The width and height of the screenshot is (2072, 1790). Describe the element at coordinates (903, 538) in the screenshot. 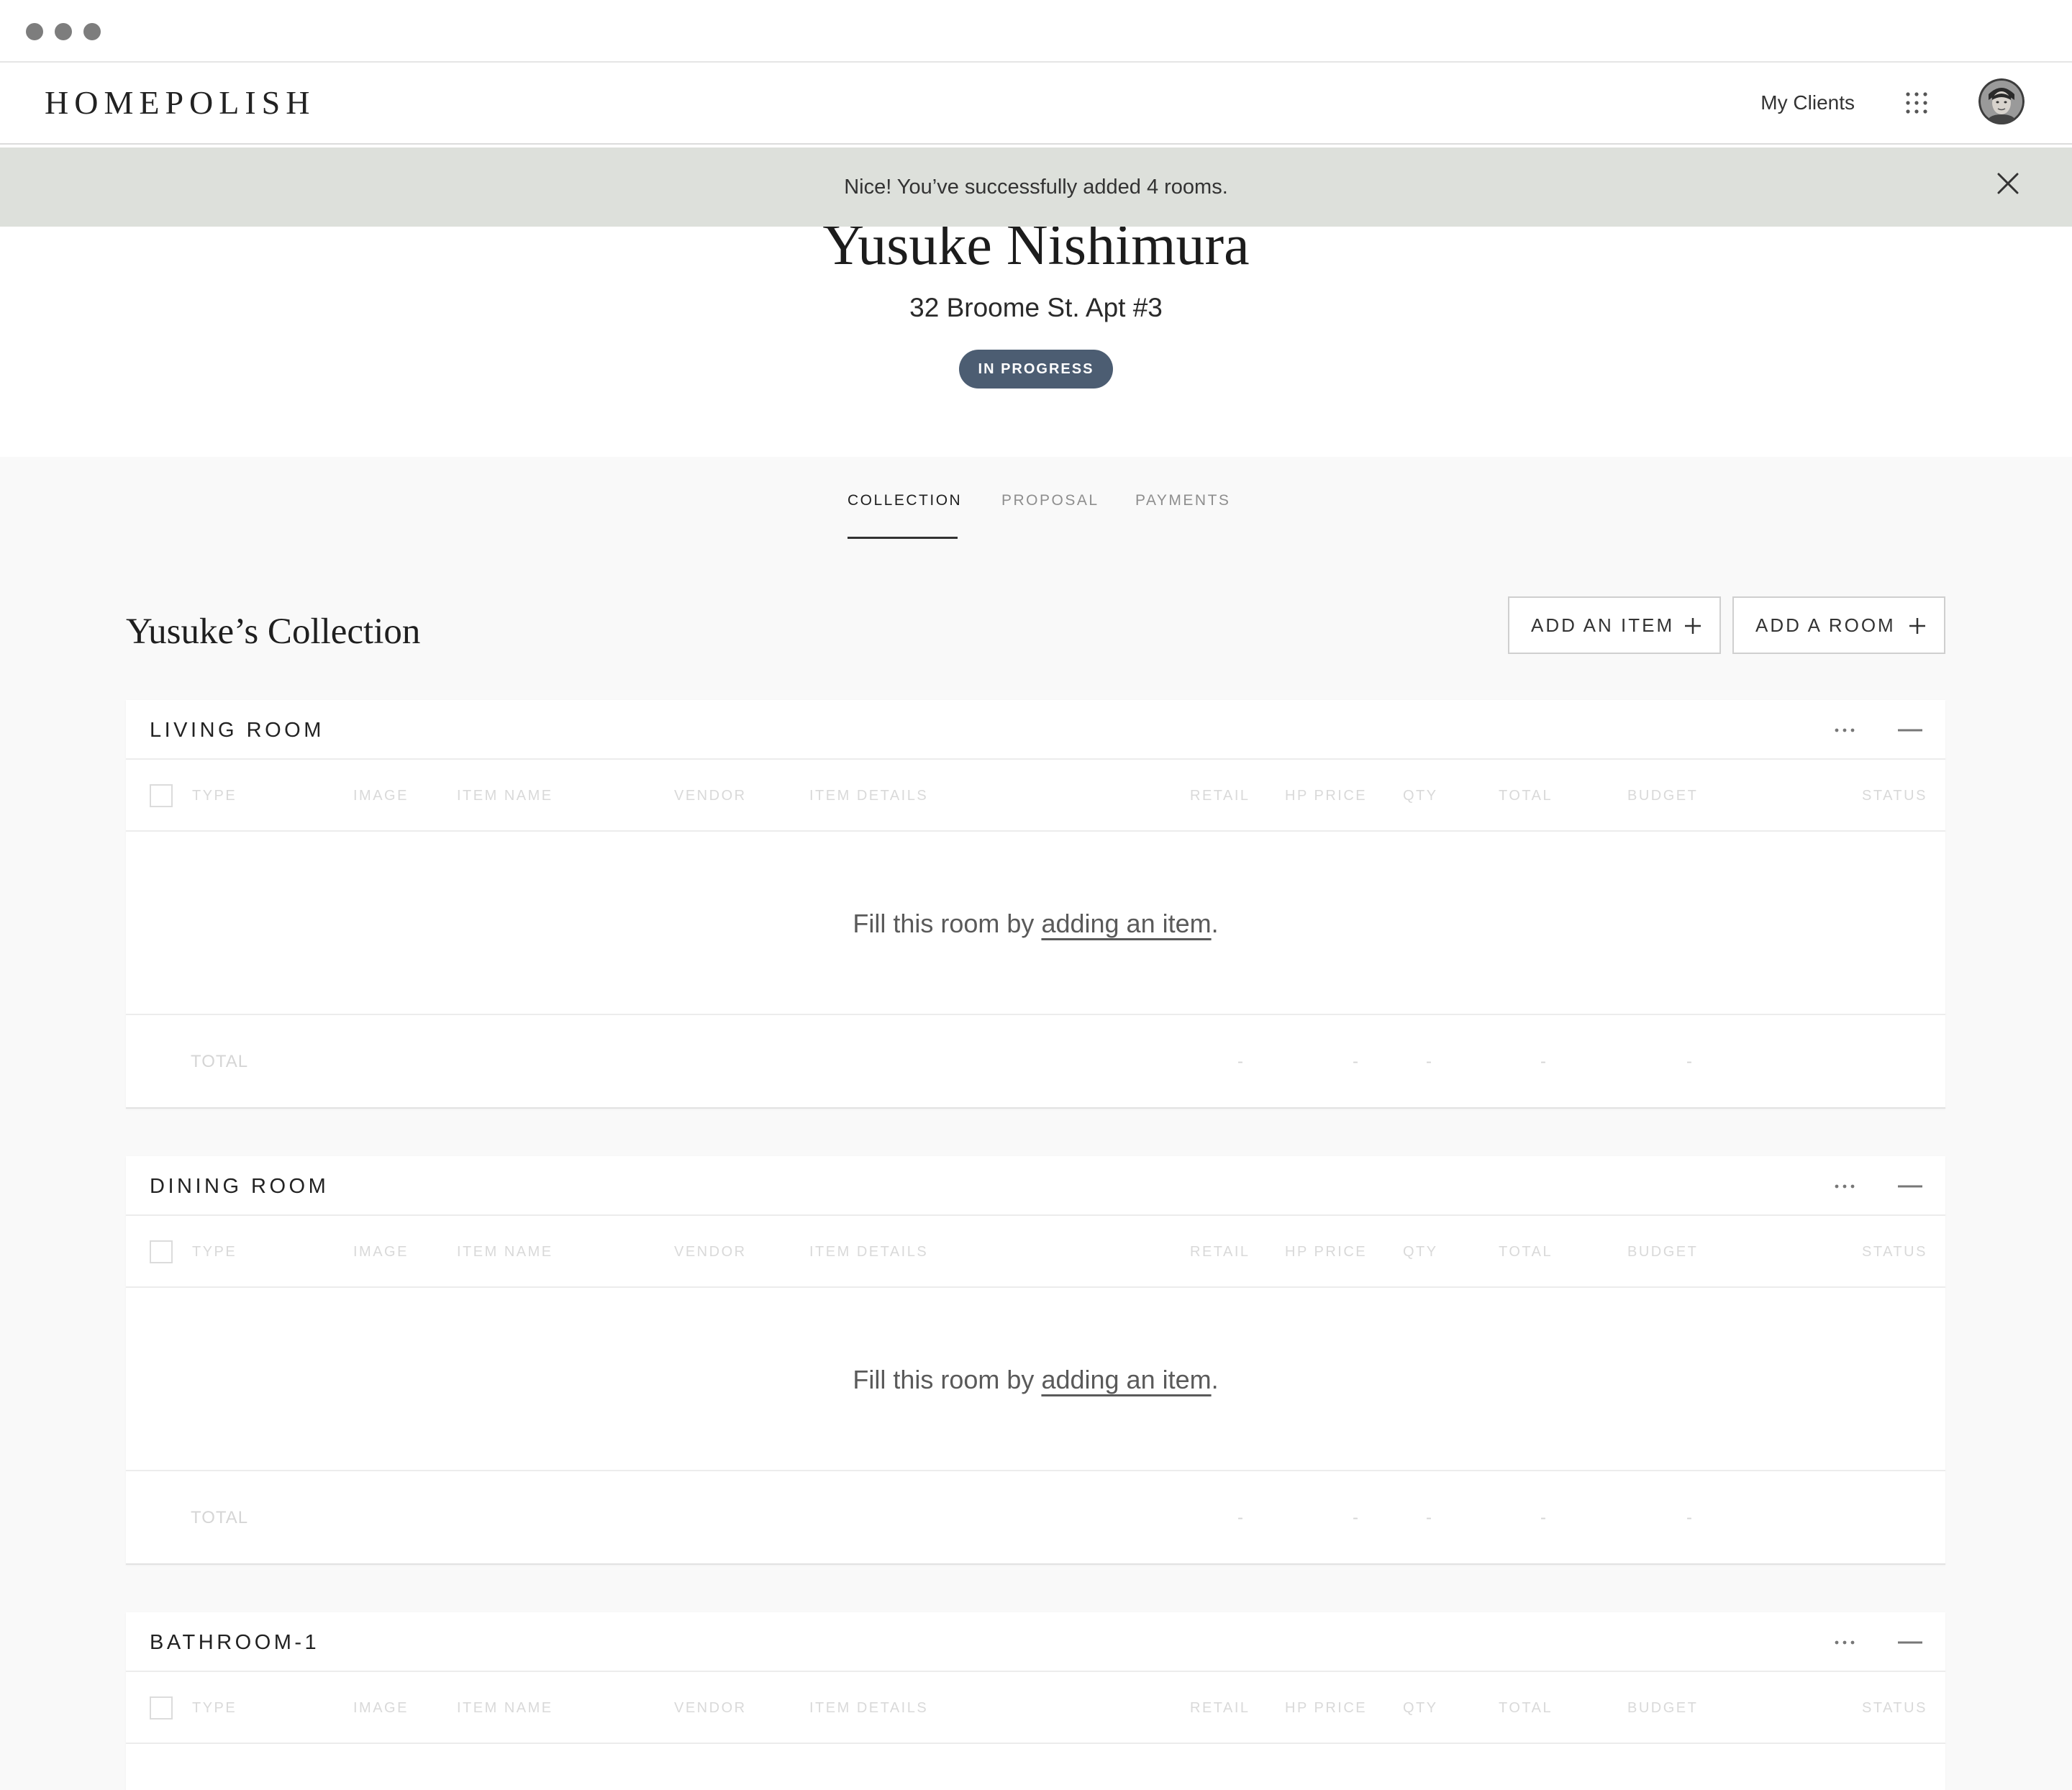

I see `active-tab-indicator` at that location.